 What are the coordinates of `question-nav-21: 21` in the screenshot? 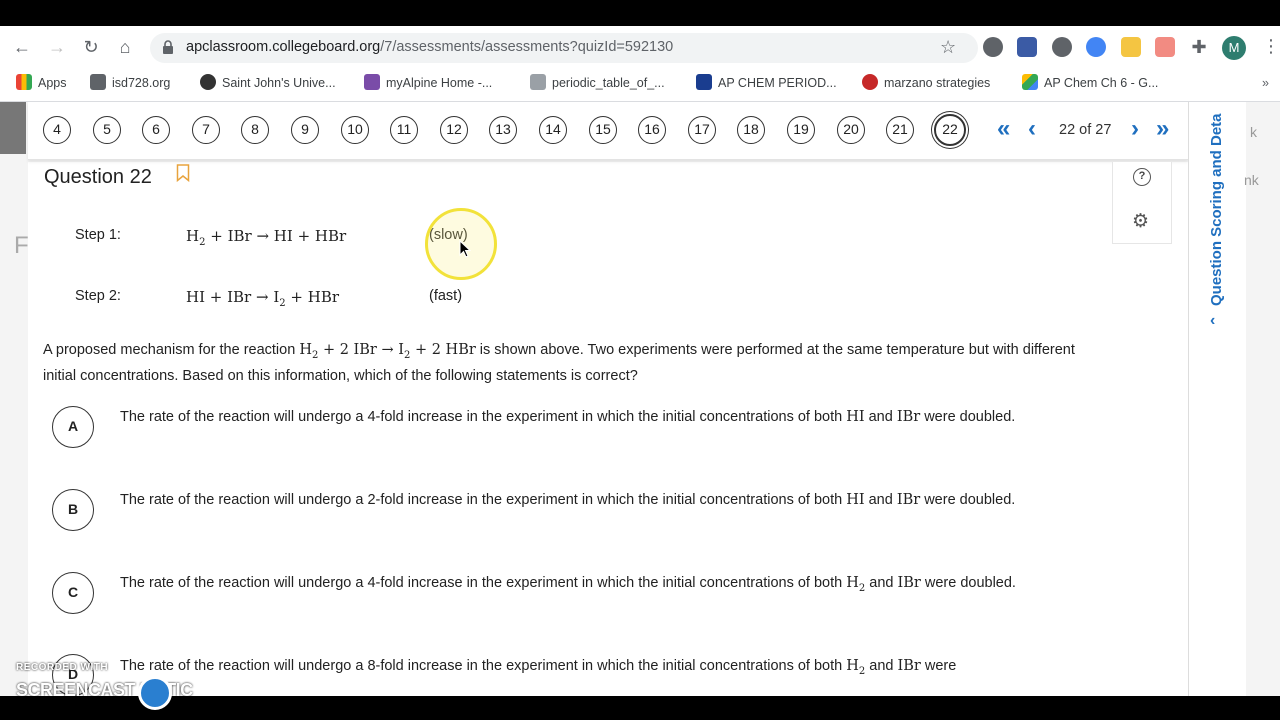 It's located at (900, 130).